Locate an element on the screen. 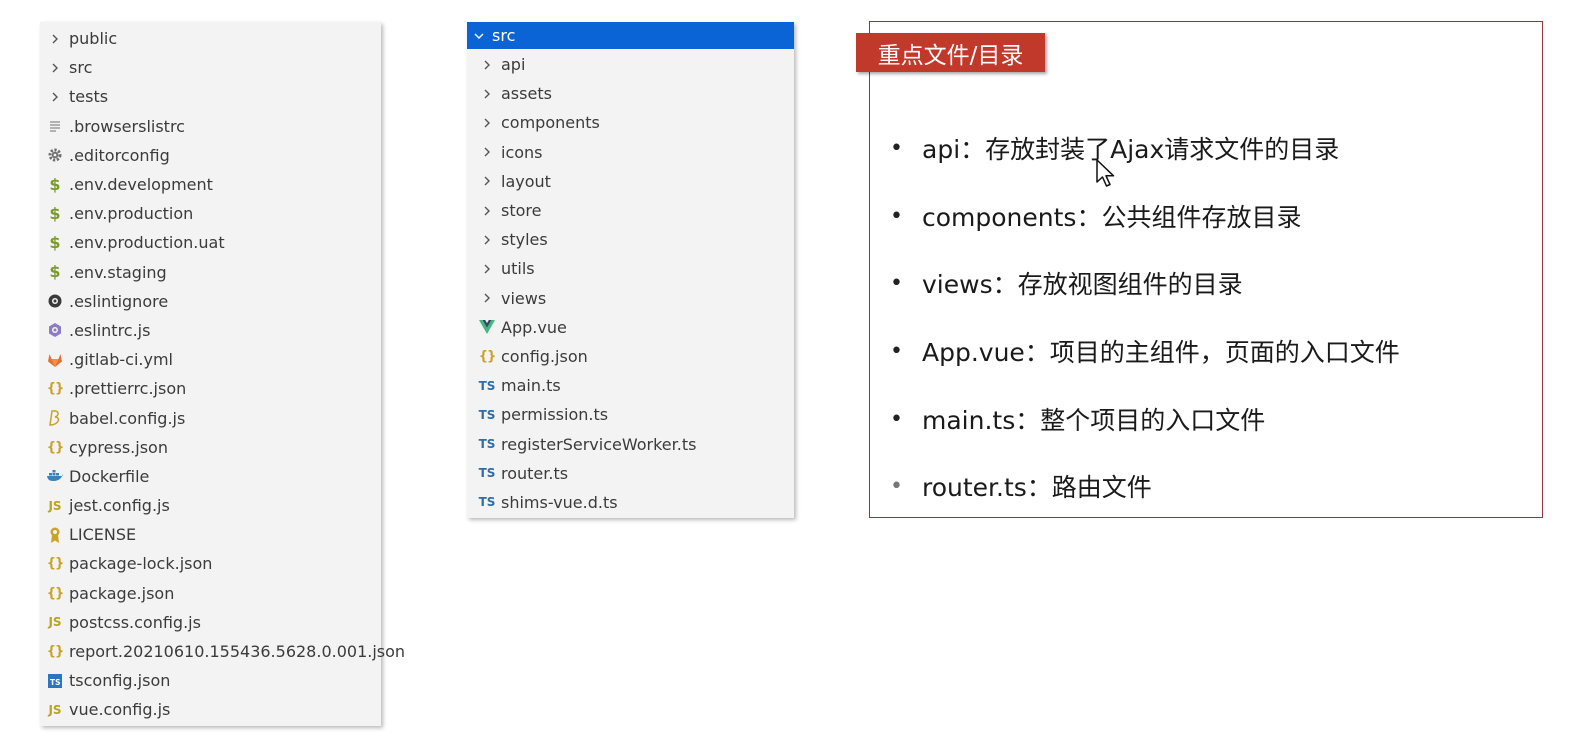  file-row-env-production: $ .env.production is located at coordinates (210, 213).